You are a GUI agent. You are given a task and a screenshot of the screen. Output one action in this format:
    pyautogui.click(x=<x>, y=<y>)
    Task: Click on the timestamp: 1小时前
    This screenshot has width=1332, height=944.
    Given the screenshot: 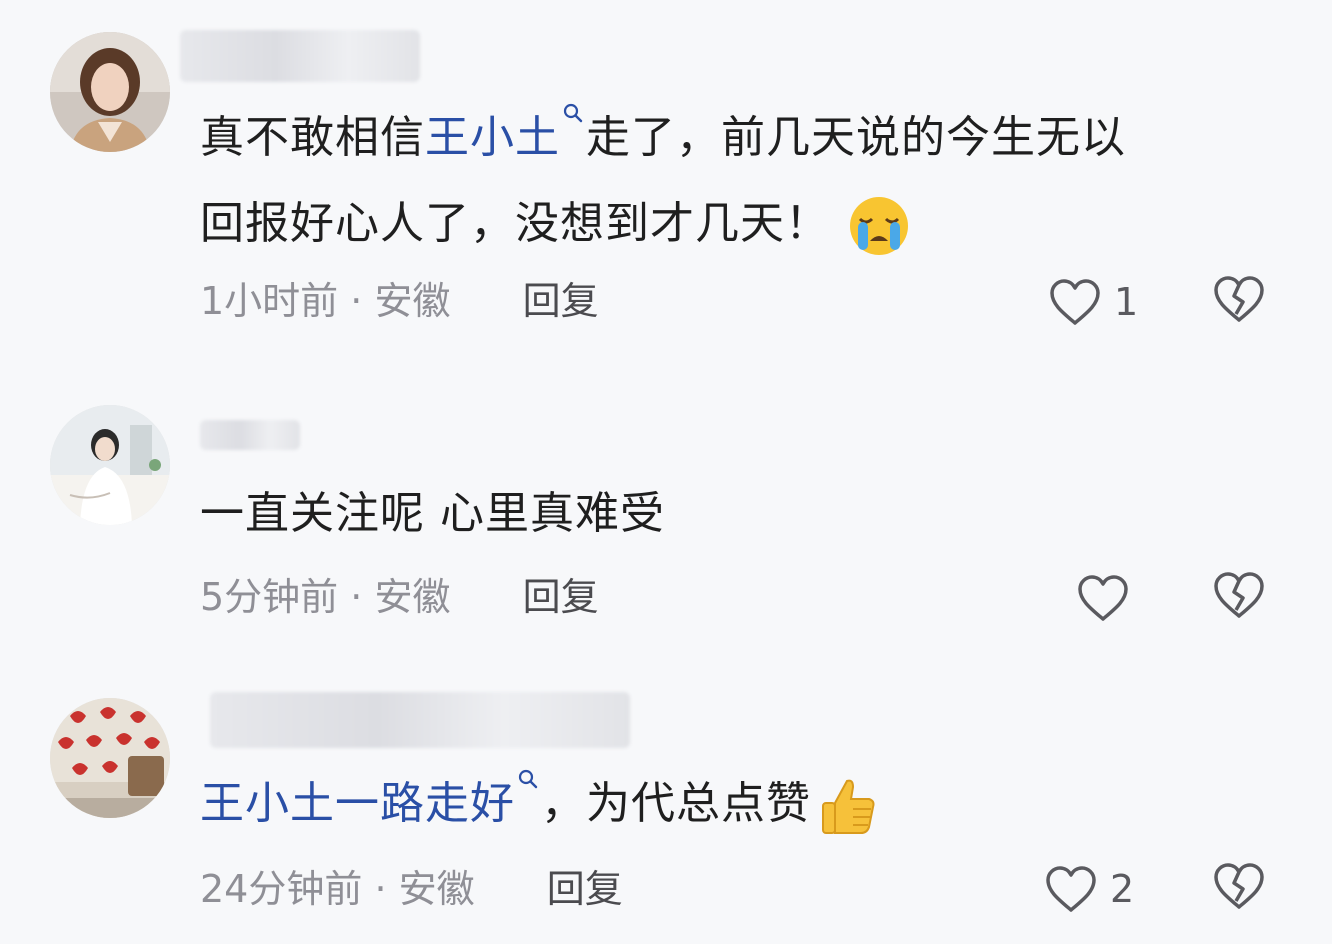 What is the action you would take?
    pyautogui.click(x=269, y=301)
    